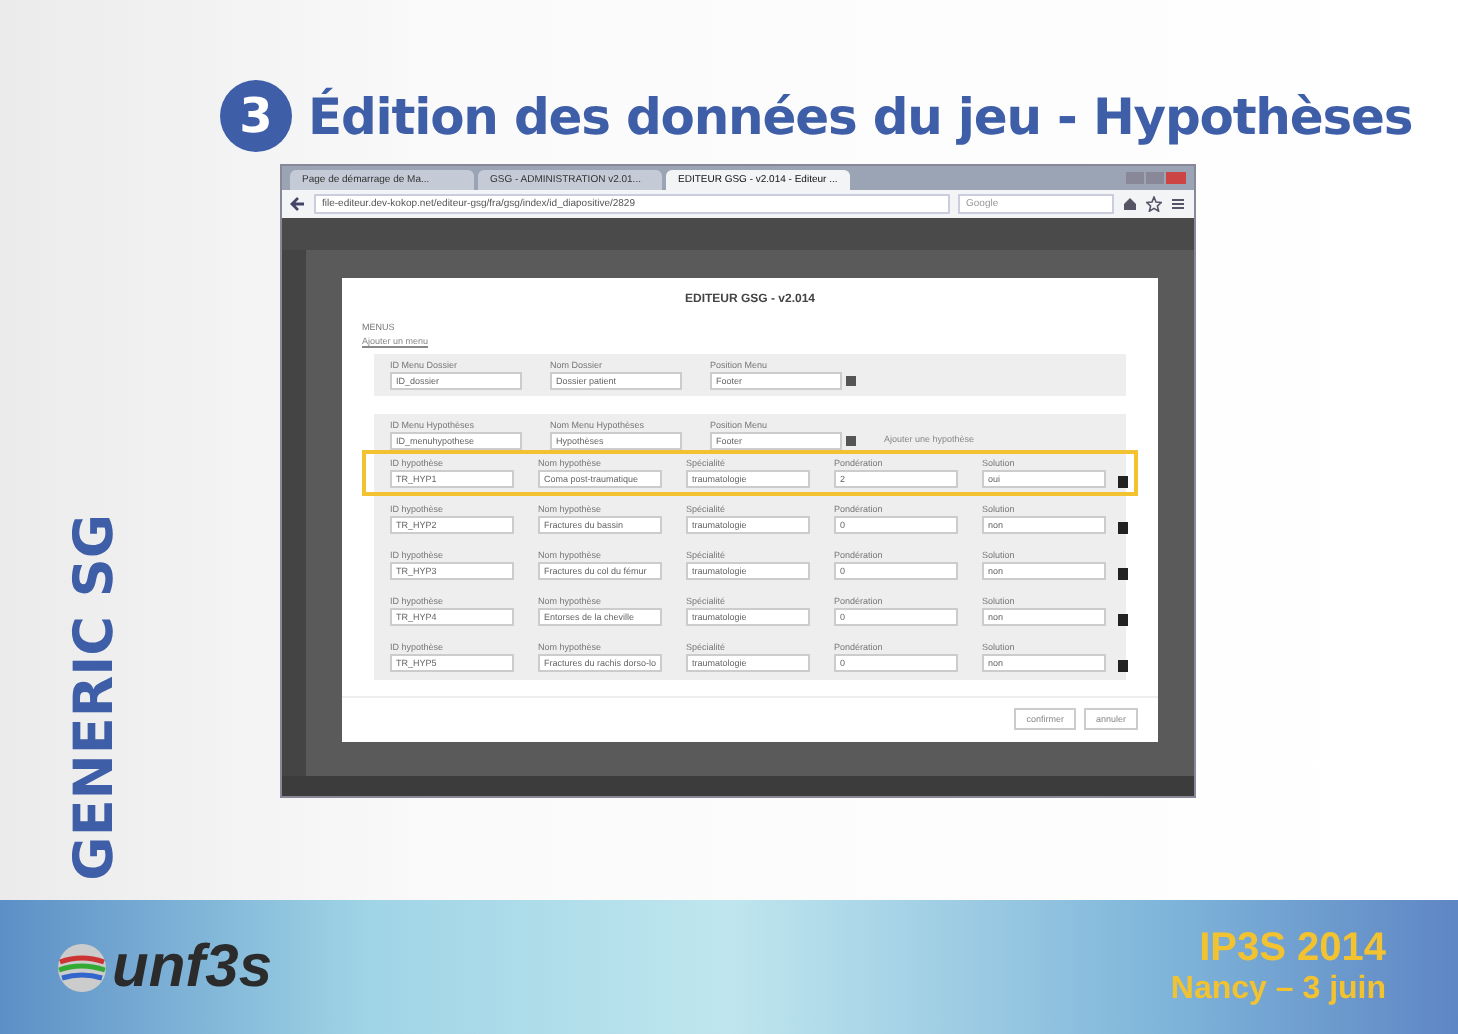 This screenshot has height=1034, width=1458. Describe the element at coordinates (1278, 990) in the screenshot. I see `event-place-date: Nancy – 3 juin` at that location.